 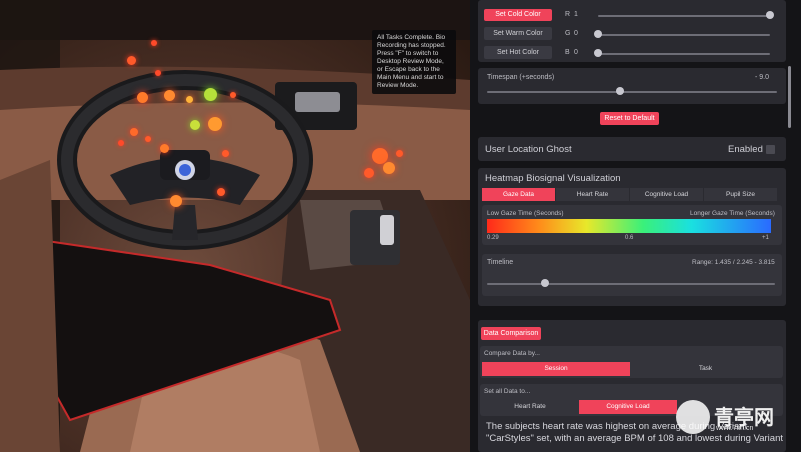 What do you see at coordinates (666, 194) in the screenshot?
I see `tab-cognitive-load: Cognitive Load` at bounding box center [666, 194].